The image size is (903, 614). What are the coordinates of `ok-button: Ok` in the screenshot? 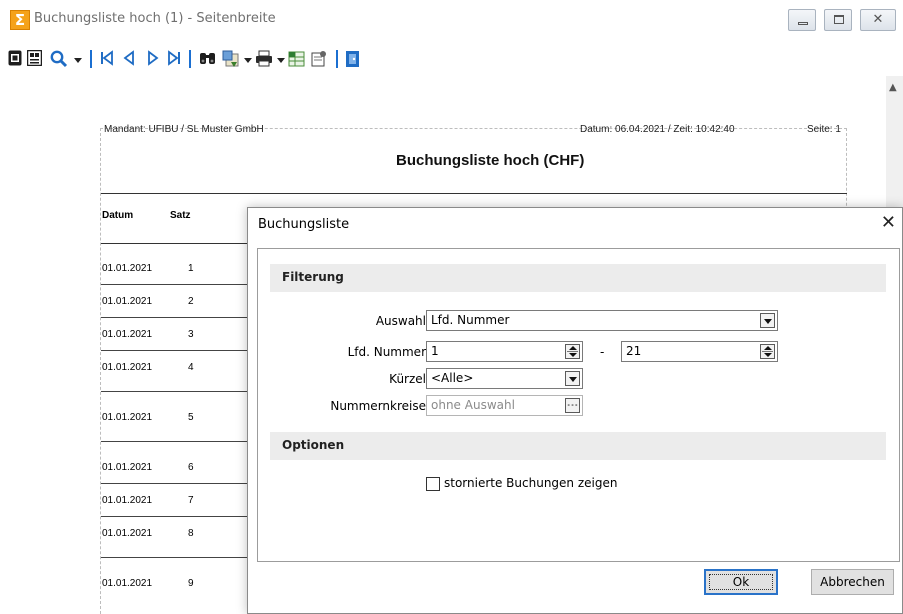 It's located at (741, 582).